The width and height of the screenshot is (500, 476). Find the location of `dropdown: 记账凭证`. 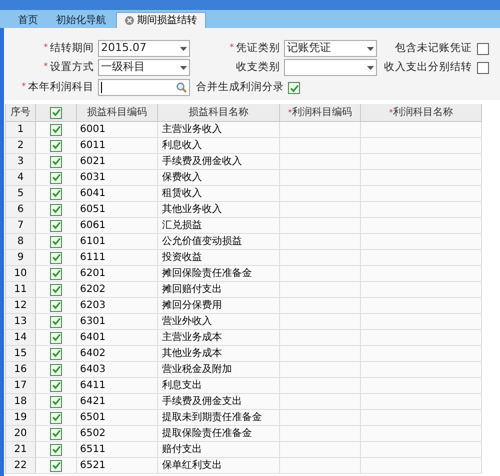

dropdown: 记账凭证 is located at coordinates (330, 48).